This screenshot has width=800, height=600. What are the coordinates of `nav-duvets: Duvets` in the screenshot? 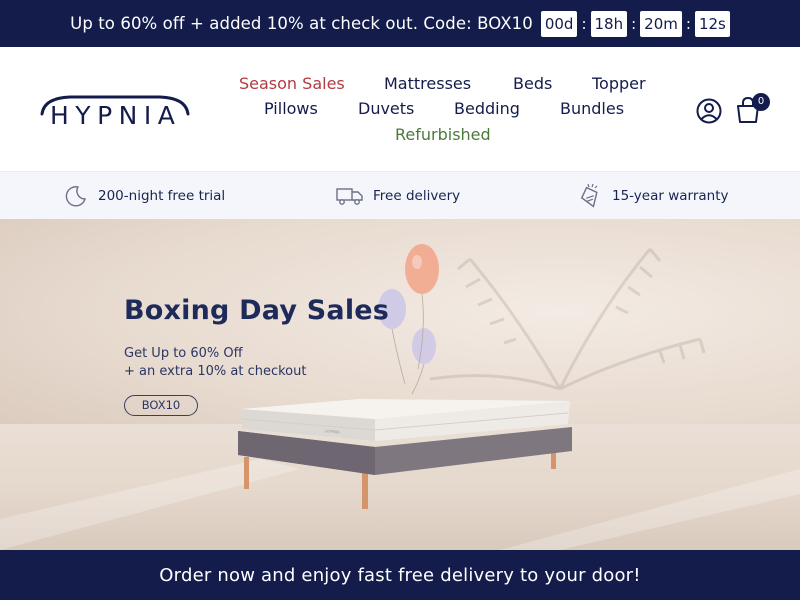 It's located at (386, 108).